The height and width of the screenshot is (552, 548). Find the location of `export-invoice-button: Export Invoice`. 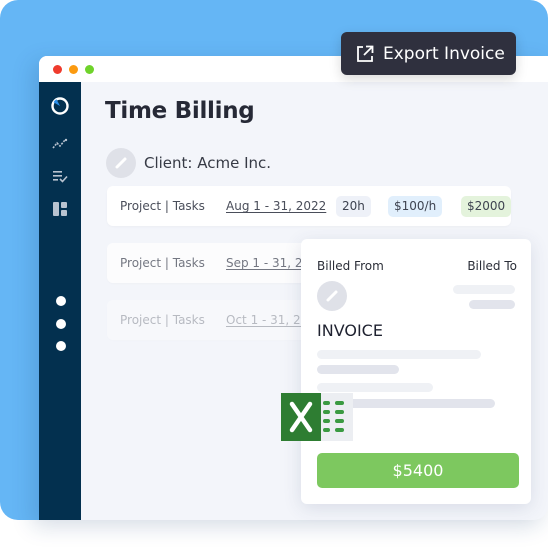

export-invoice-button: Export Invoice is located at coordinates (428, 53).